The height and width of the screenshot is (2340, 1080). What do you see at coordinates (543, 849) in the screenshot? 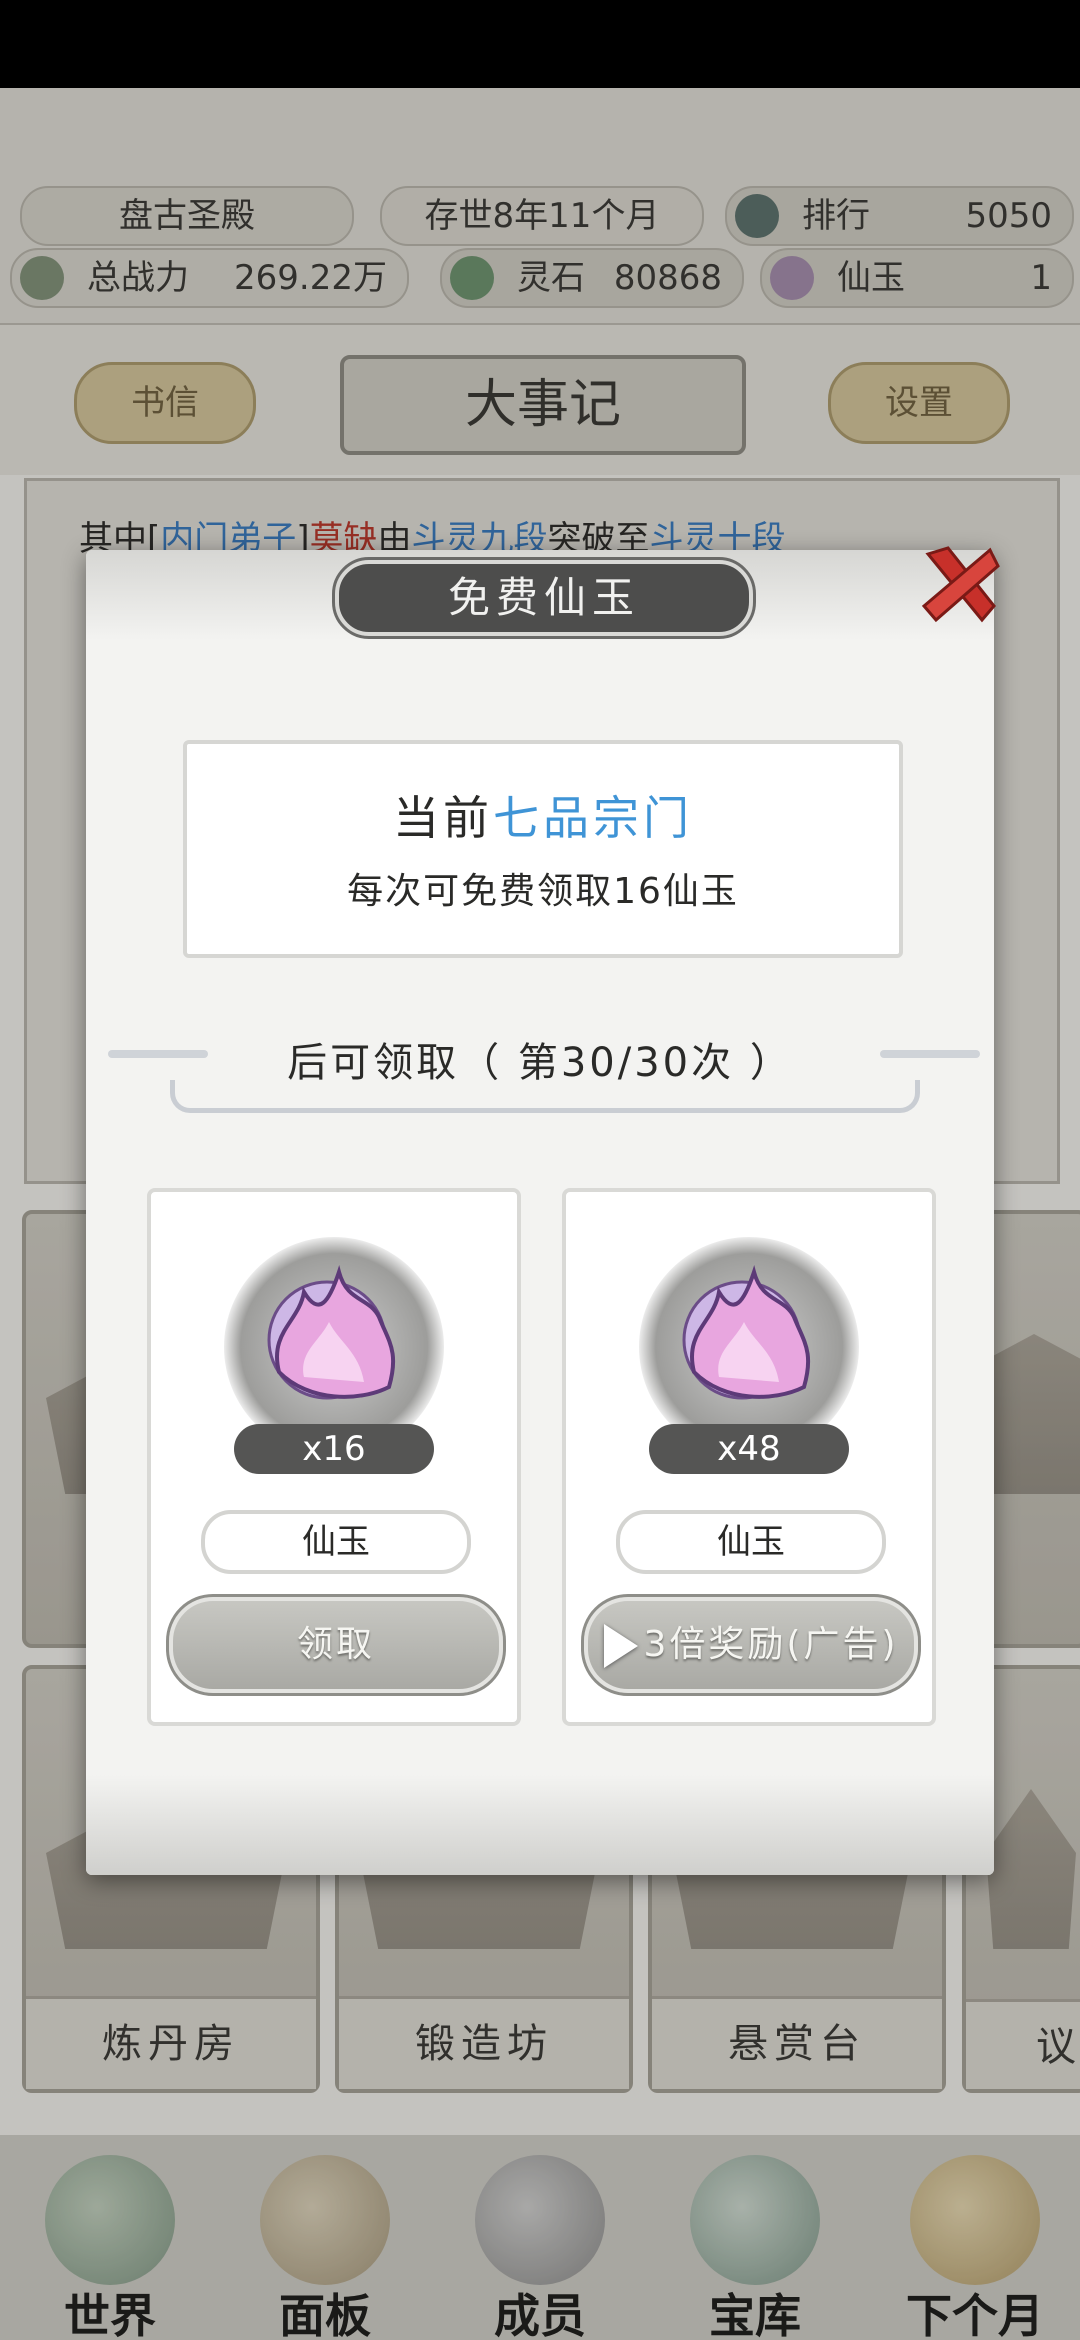
I see `sect-info-box: 当前七品宗门 每次可免费领取16仙玉` at bounding box center [543, 849].